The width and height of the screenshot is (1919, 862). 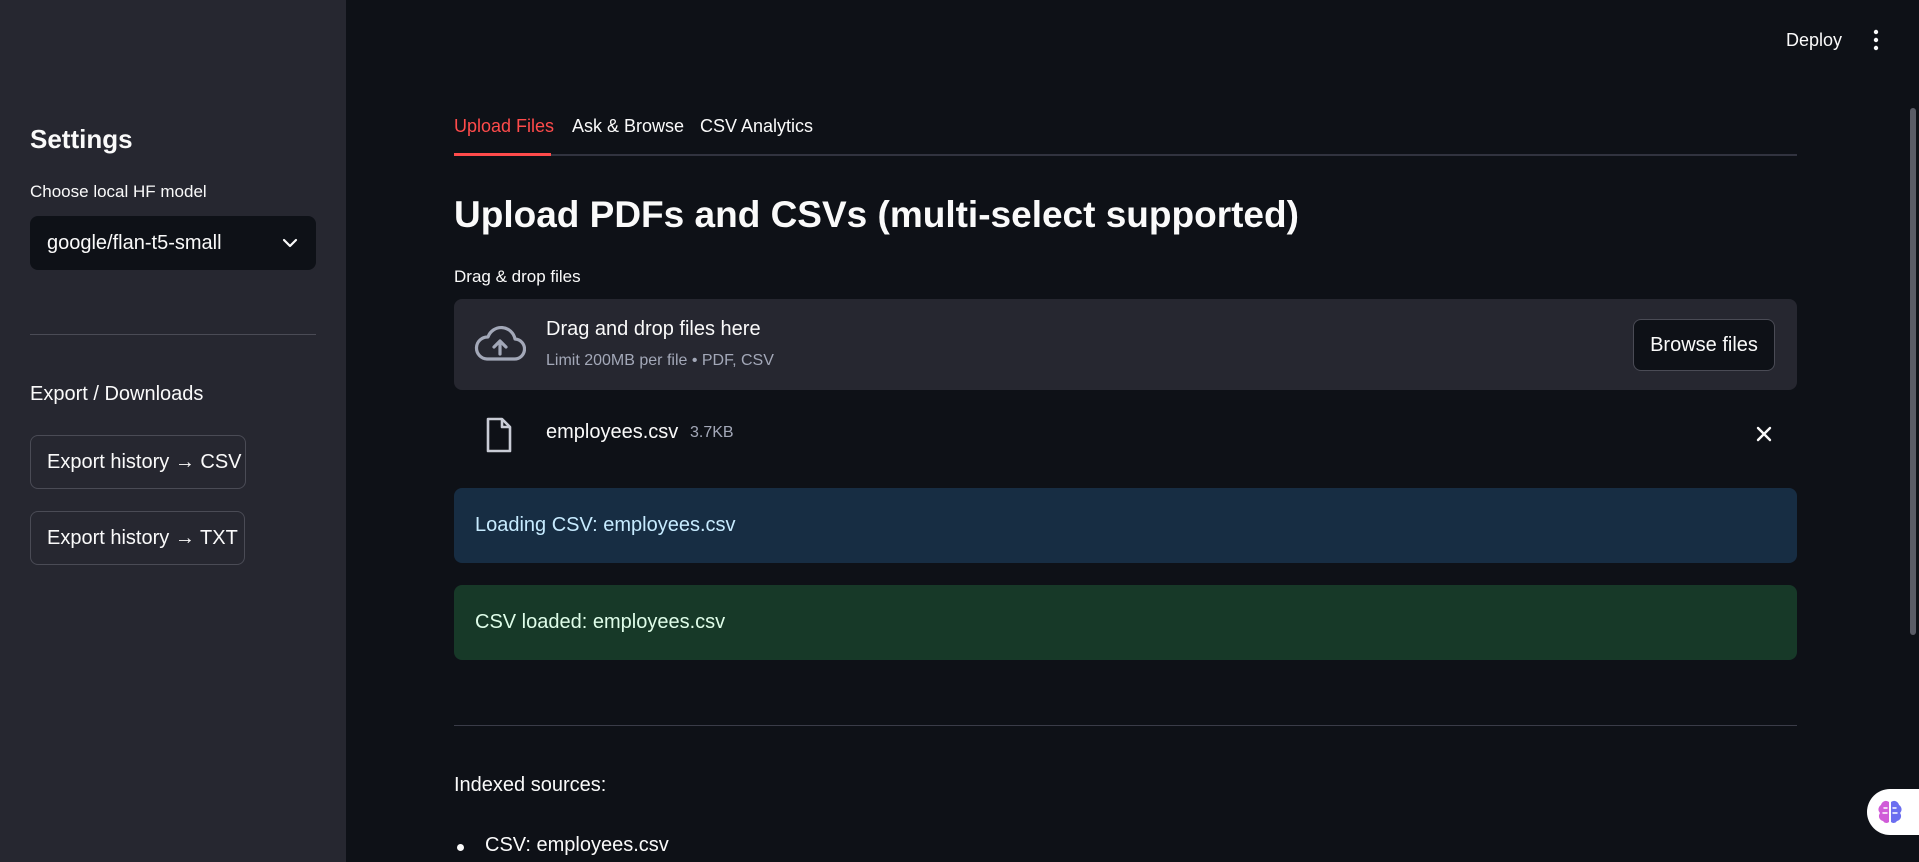 What do you see at coordinates (504, 126) in the screenshot?
I see `tab-upload-files: Upload Files` at bounding box center [504, 126].